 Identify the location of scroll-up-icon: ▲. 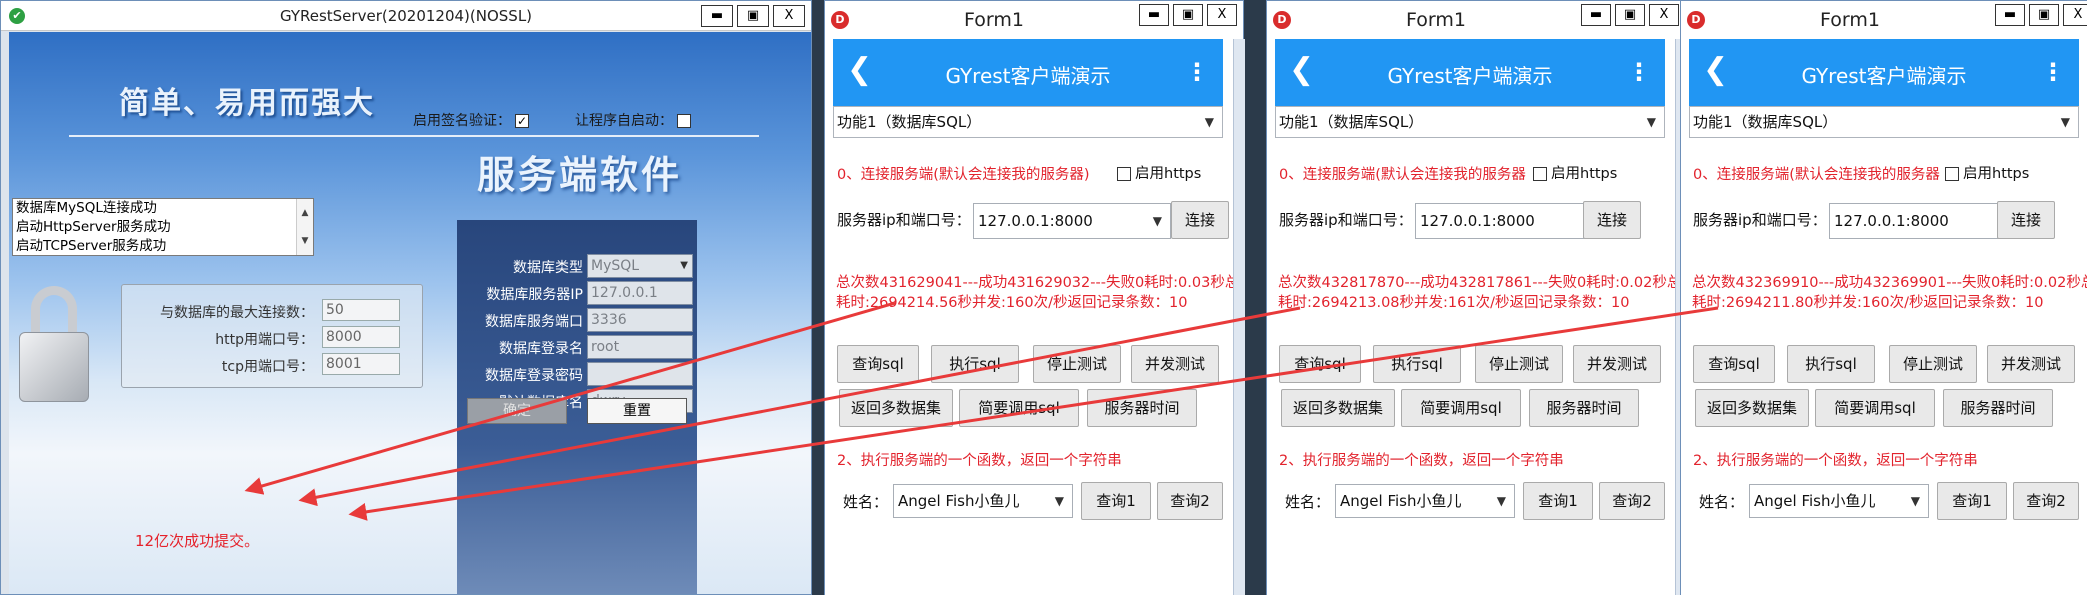
(305, 213).